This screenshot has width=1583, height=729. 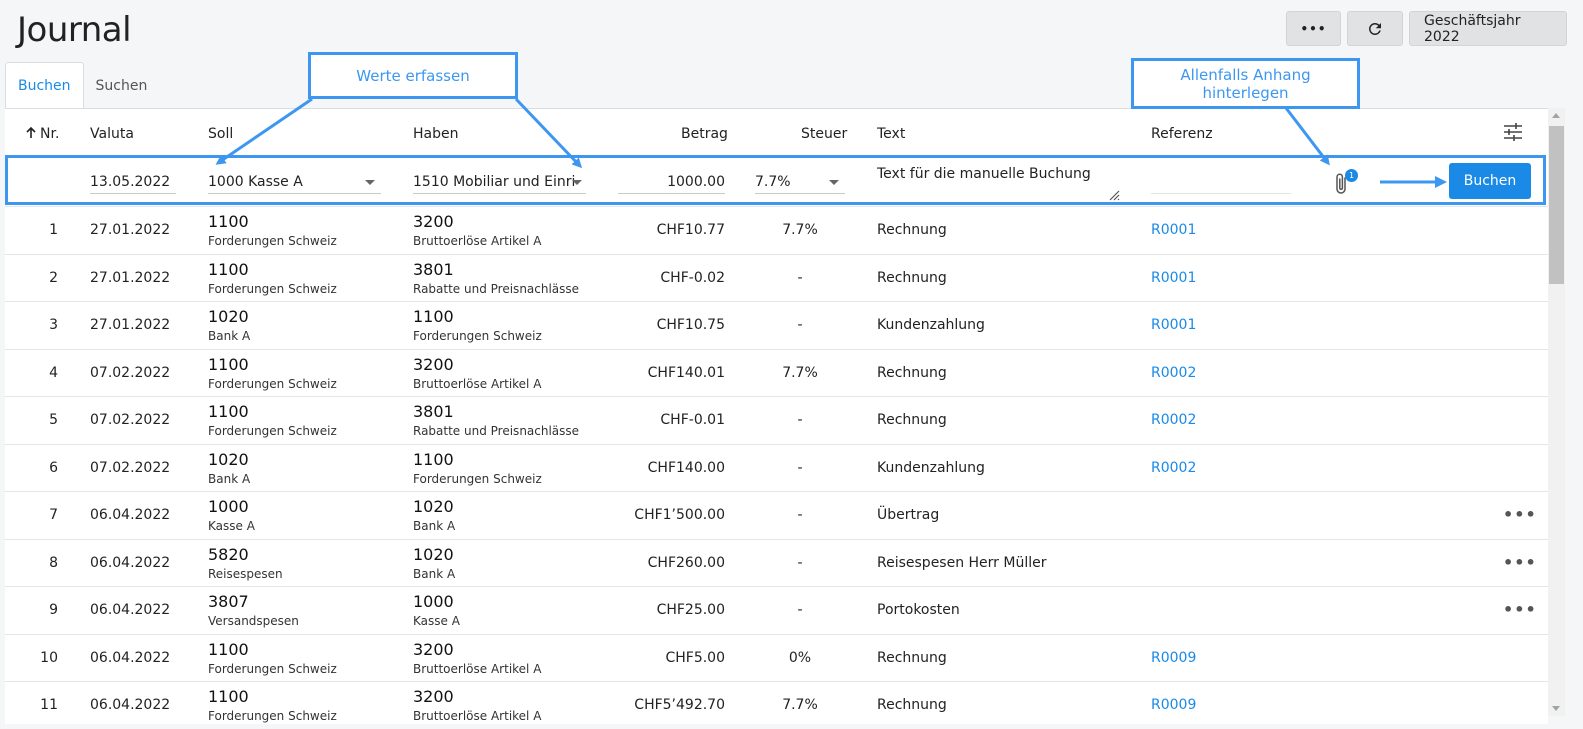 I want to click on header-referenz: Referenz, so click(x=1182, y=134).